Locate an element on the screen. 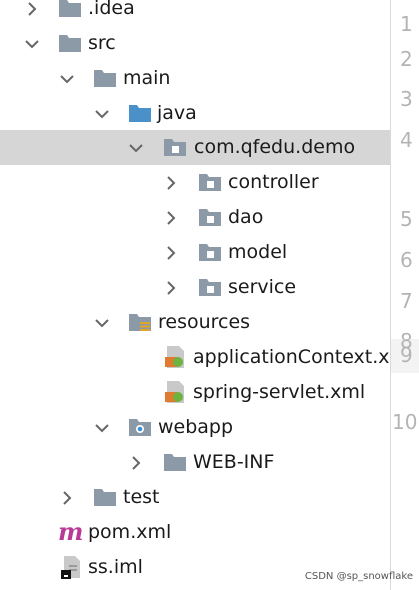  tree-item-pom: m pom.xml is located at coordinates (195, 532).